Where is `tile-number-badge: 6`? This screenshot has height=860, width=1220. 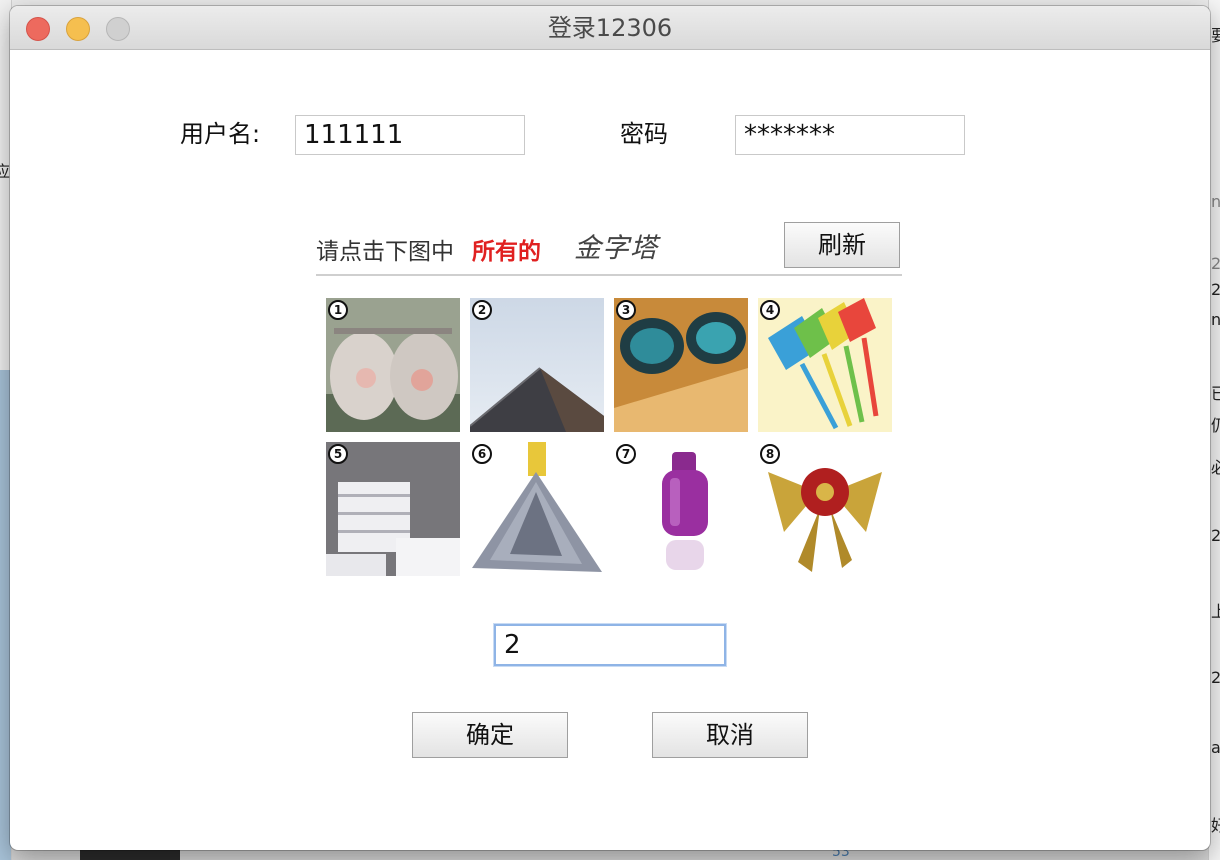
tile-number-badge: 6 is located at coordinates (482, 454).